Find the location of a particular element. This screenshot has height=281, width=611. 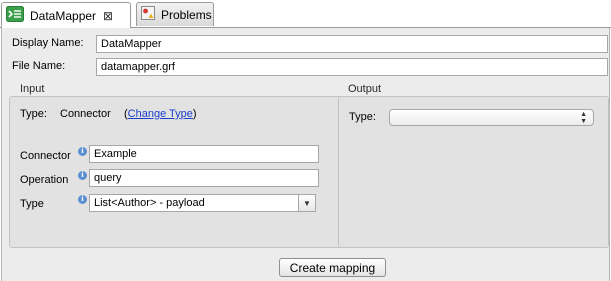

chevron-updown-icon: ▲ ▼ is located at coordinates (583, 118).